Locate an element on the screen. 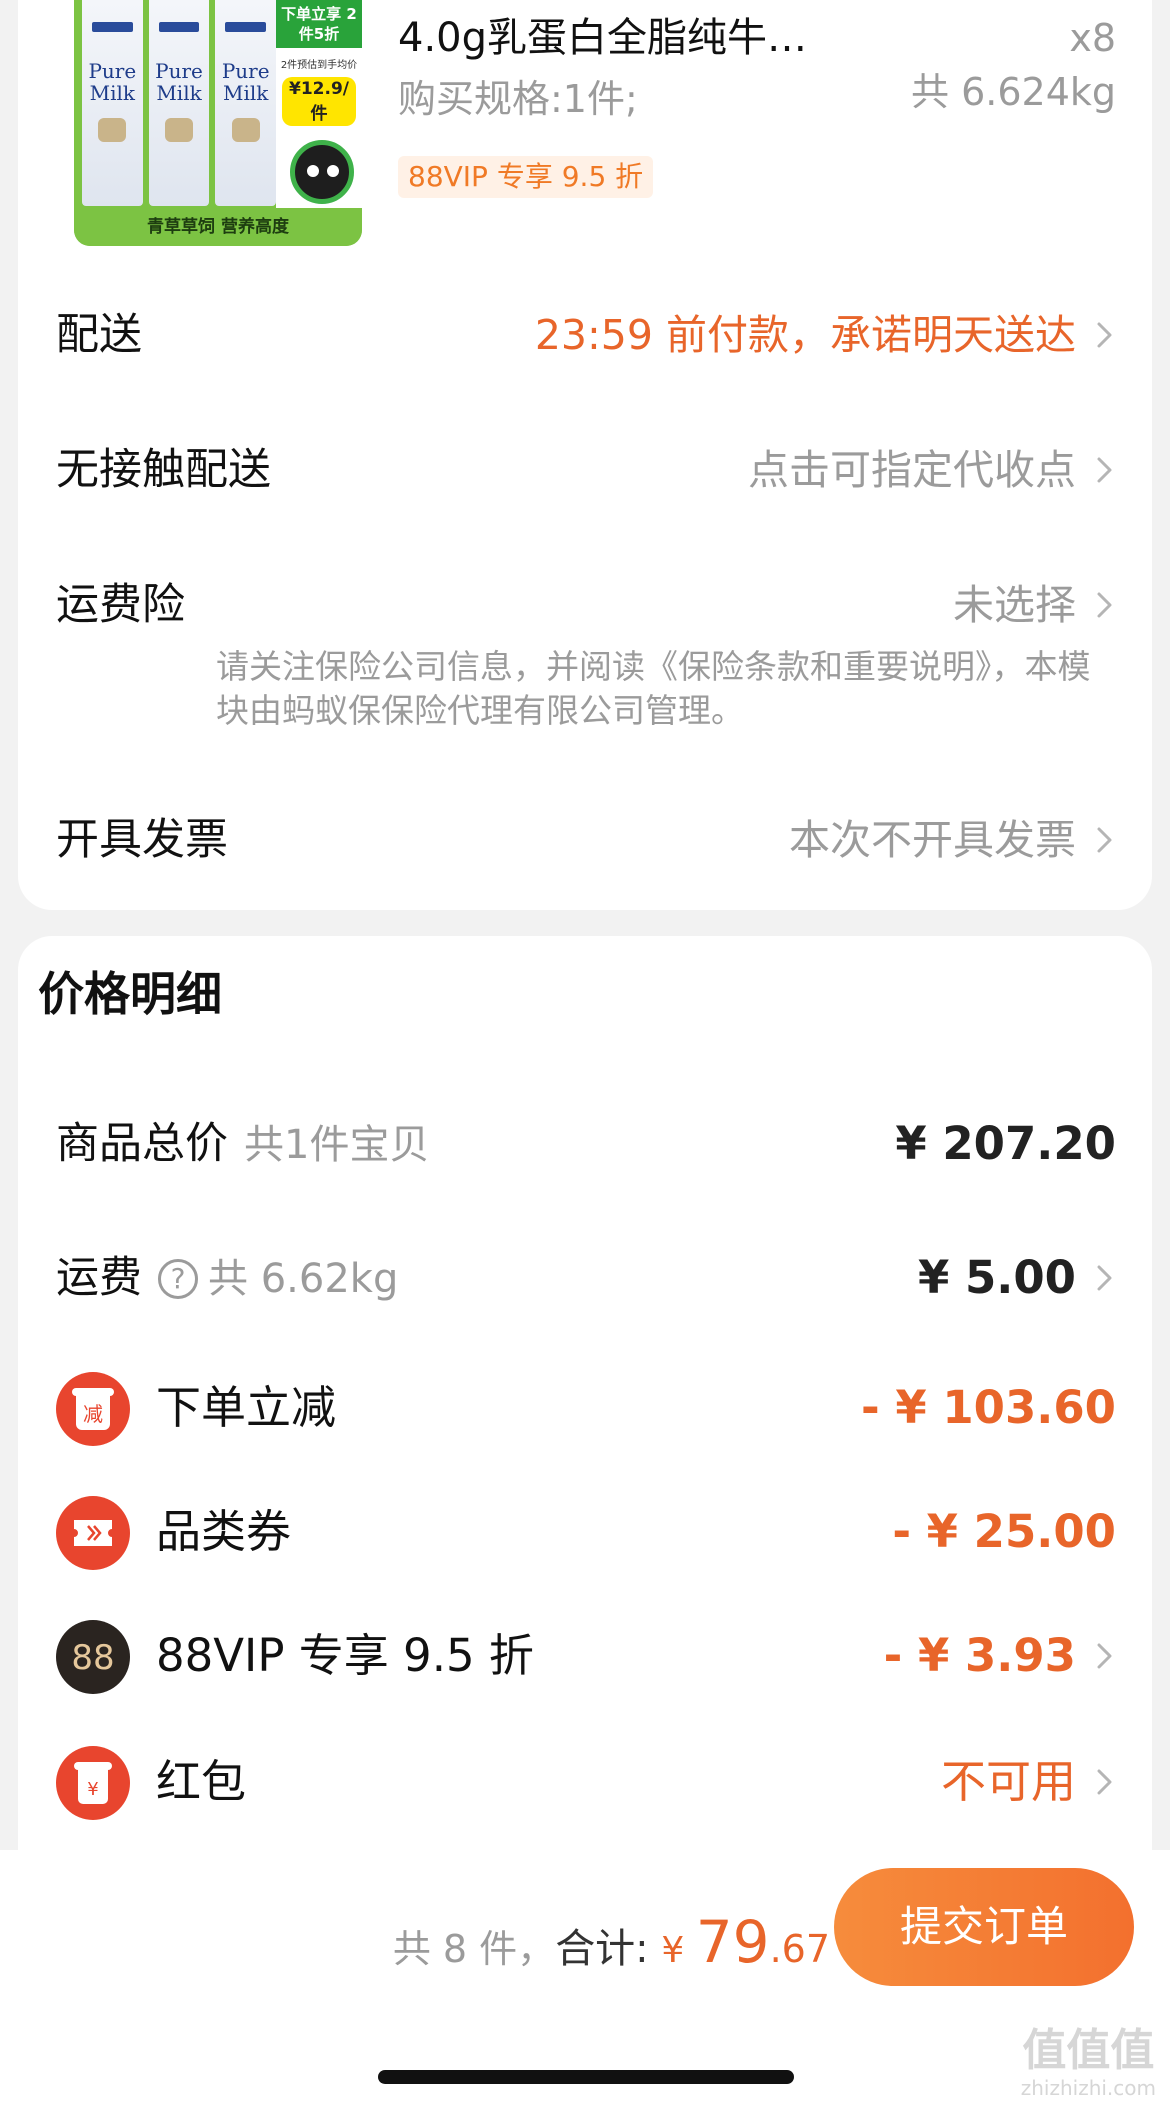  invoice-value: 本次不开具发票 is located at coordinates (932, 840).